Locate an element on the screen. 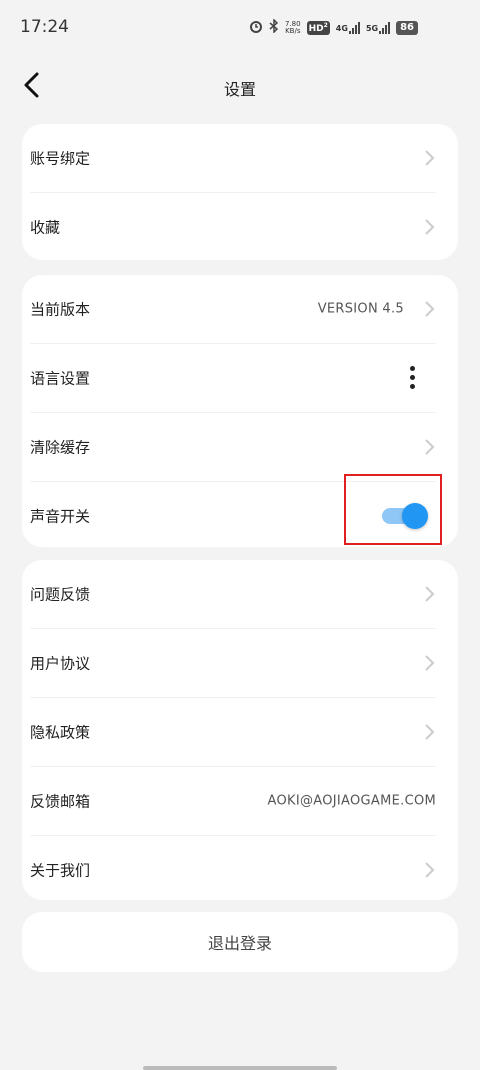 This screenshot has width=480, height=1070. row-about: 关于我们 is located at coordinates (233, 870).